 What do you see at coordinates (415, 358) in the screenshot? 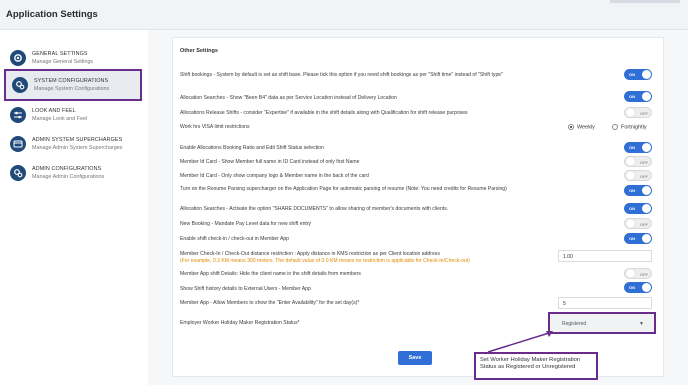
I see `save-button: Save` at bounding box center [415, 358].